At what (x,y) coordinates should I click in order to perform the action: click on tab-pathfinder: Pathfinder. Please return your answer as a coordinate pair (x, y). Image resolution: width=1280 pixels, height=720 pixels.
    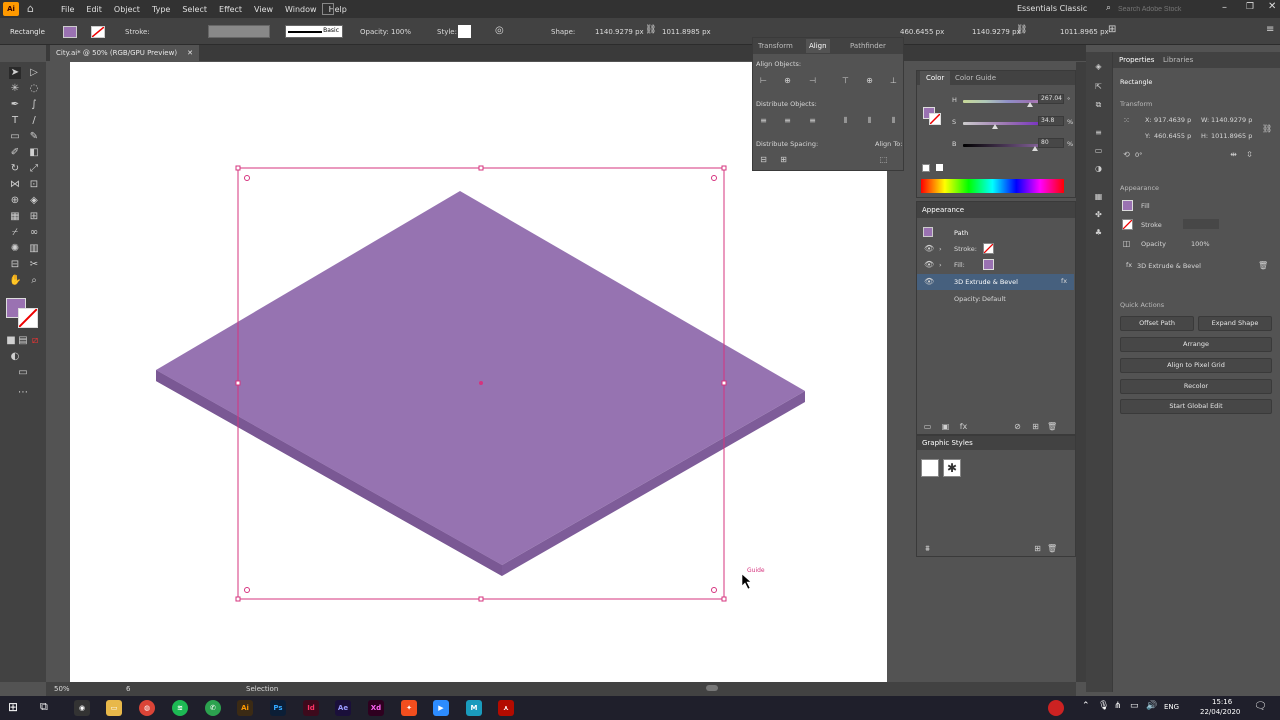
    Looking at the image, I should click on (868, 46).